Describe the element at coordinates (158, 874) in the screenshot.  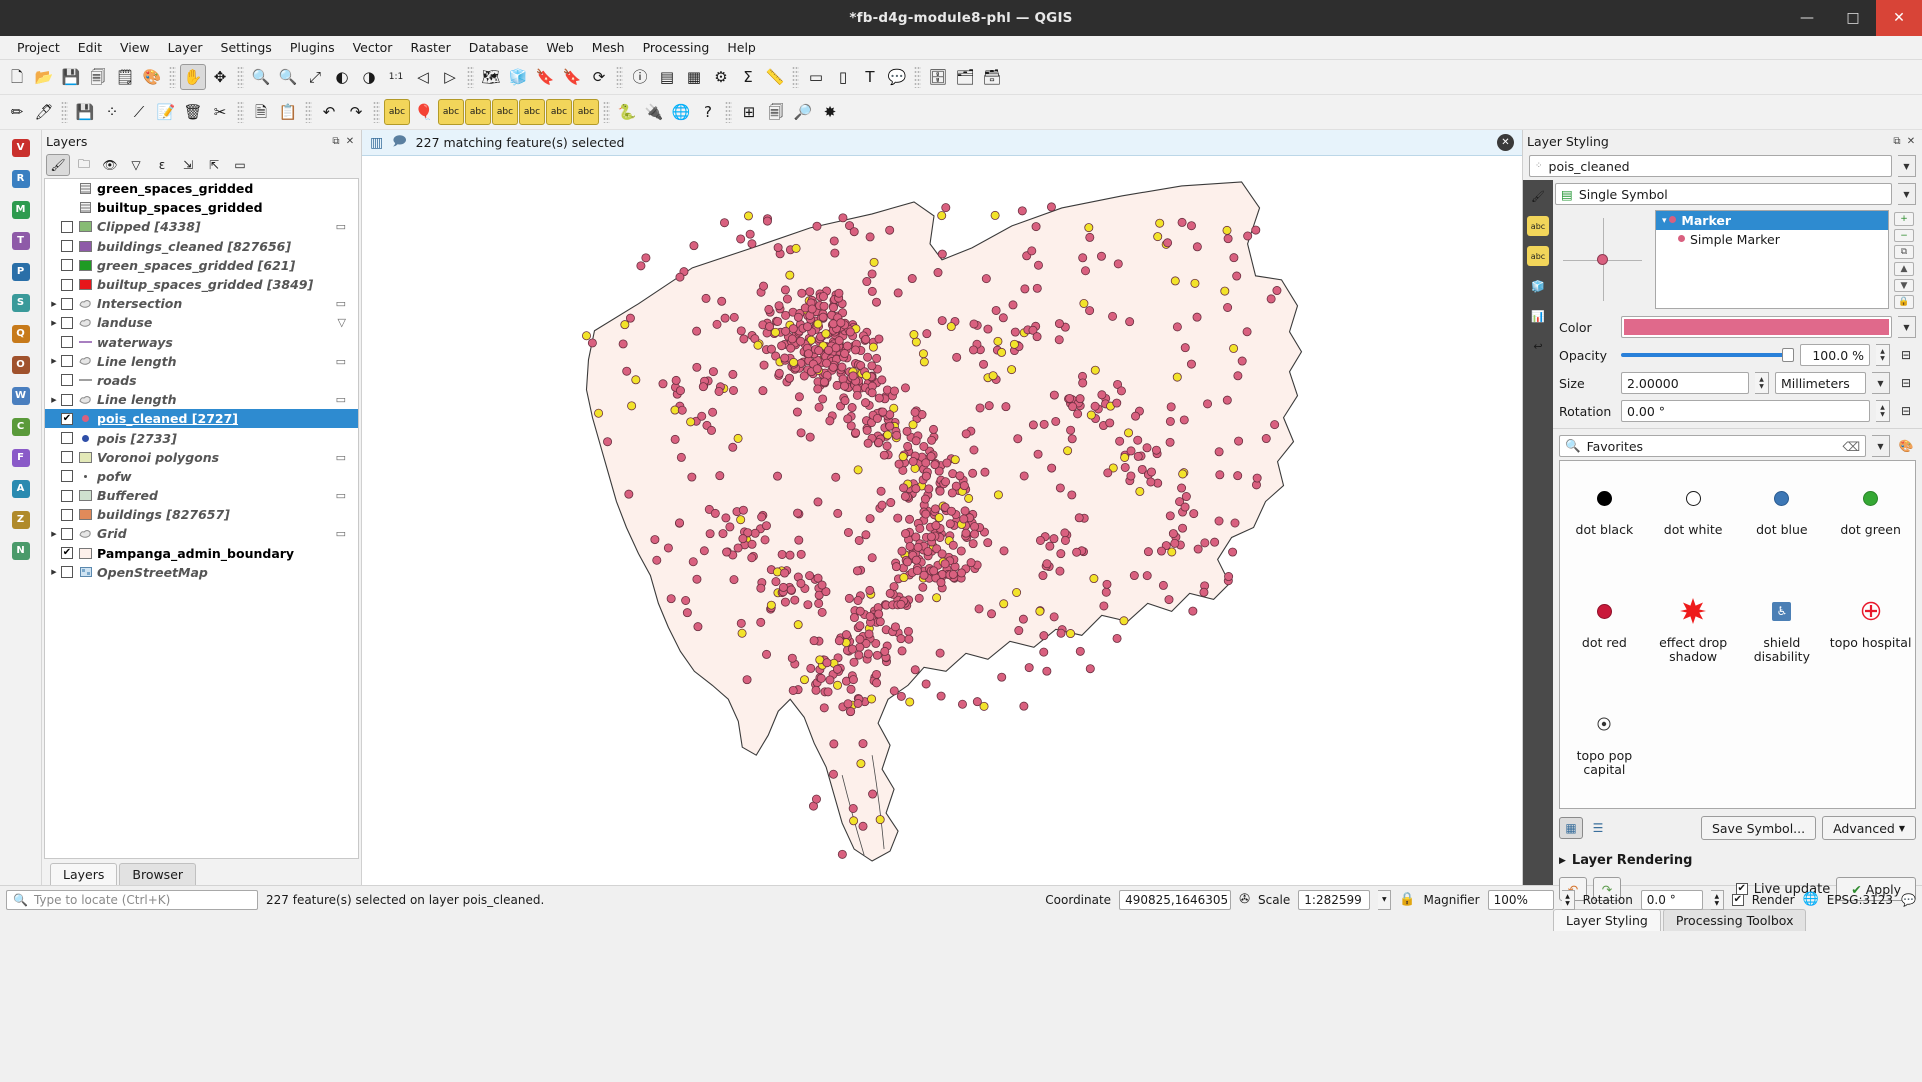
I see `tab-browser: Browser` at that location.